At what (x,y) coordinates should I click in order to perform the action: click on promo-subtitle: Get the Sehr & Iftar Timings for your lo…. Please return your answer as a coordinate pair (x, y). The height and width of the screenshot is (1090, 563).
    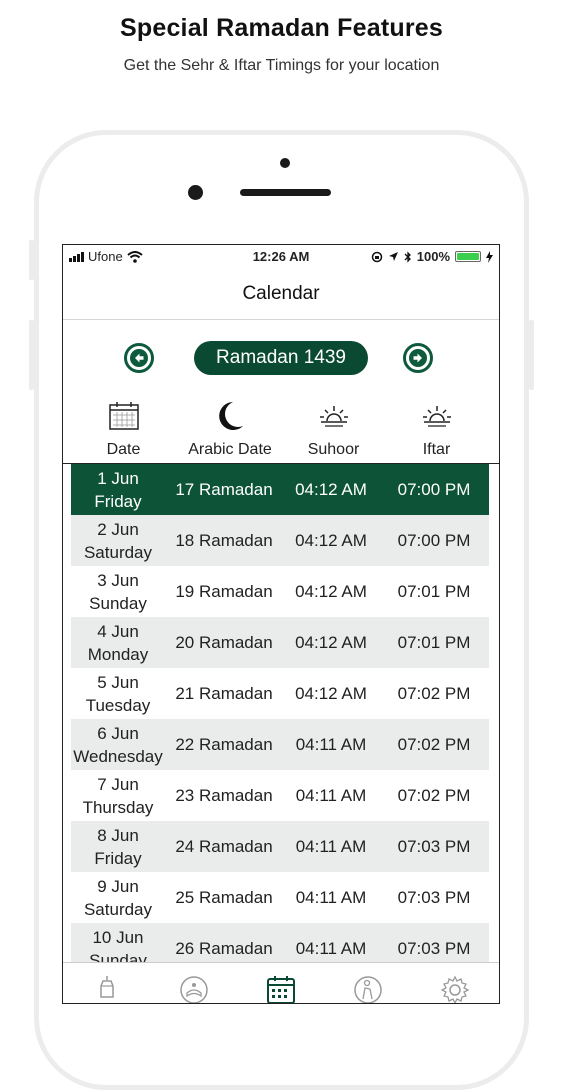
    Looking at the image, I should click on (281, 65).